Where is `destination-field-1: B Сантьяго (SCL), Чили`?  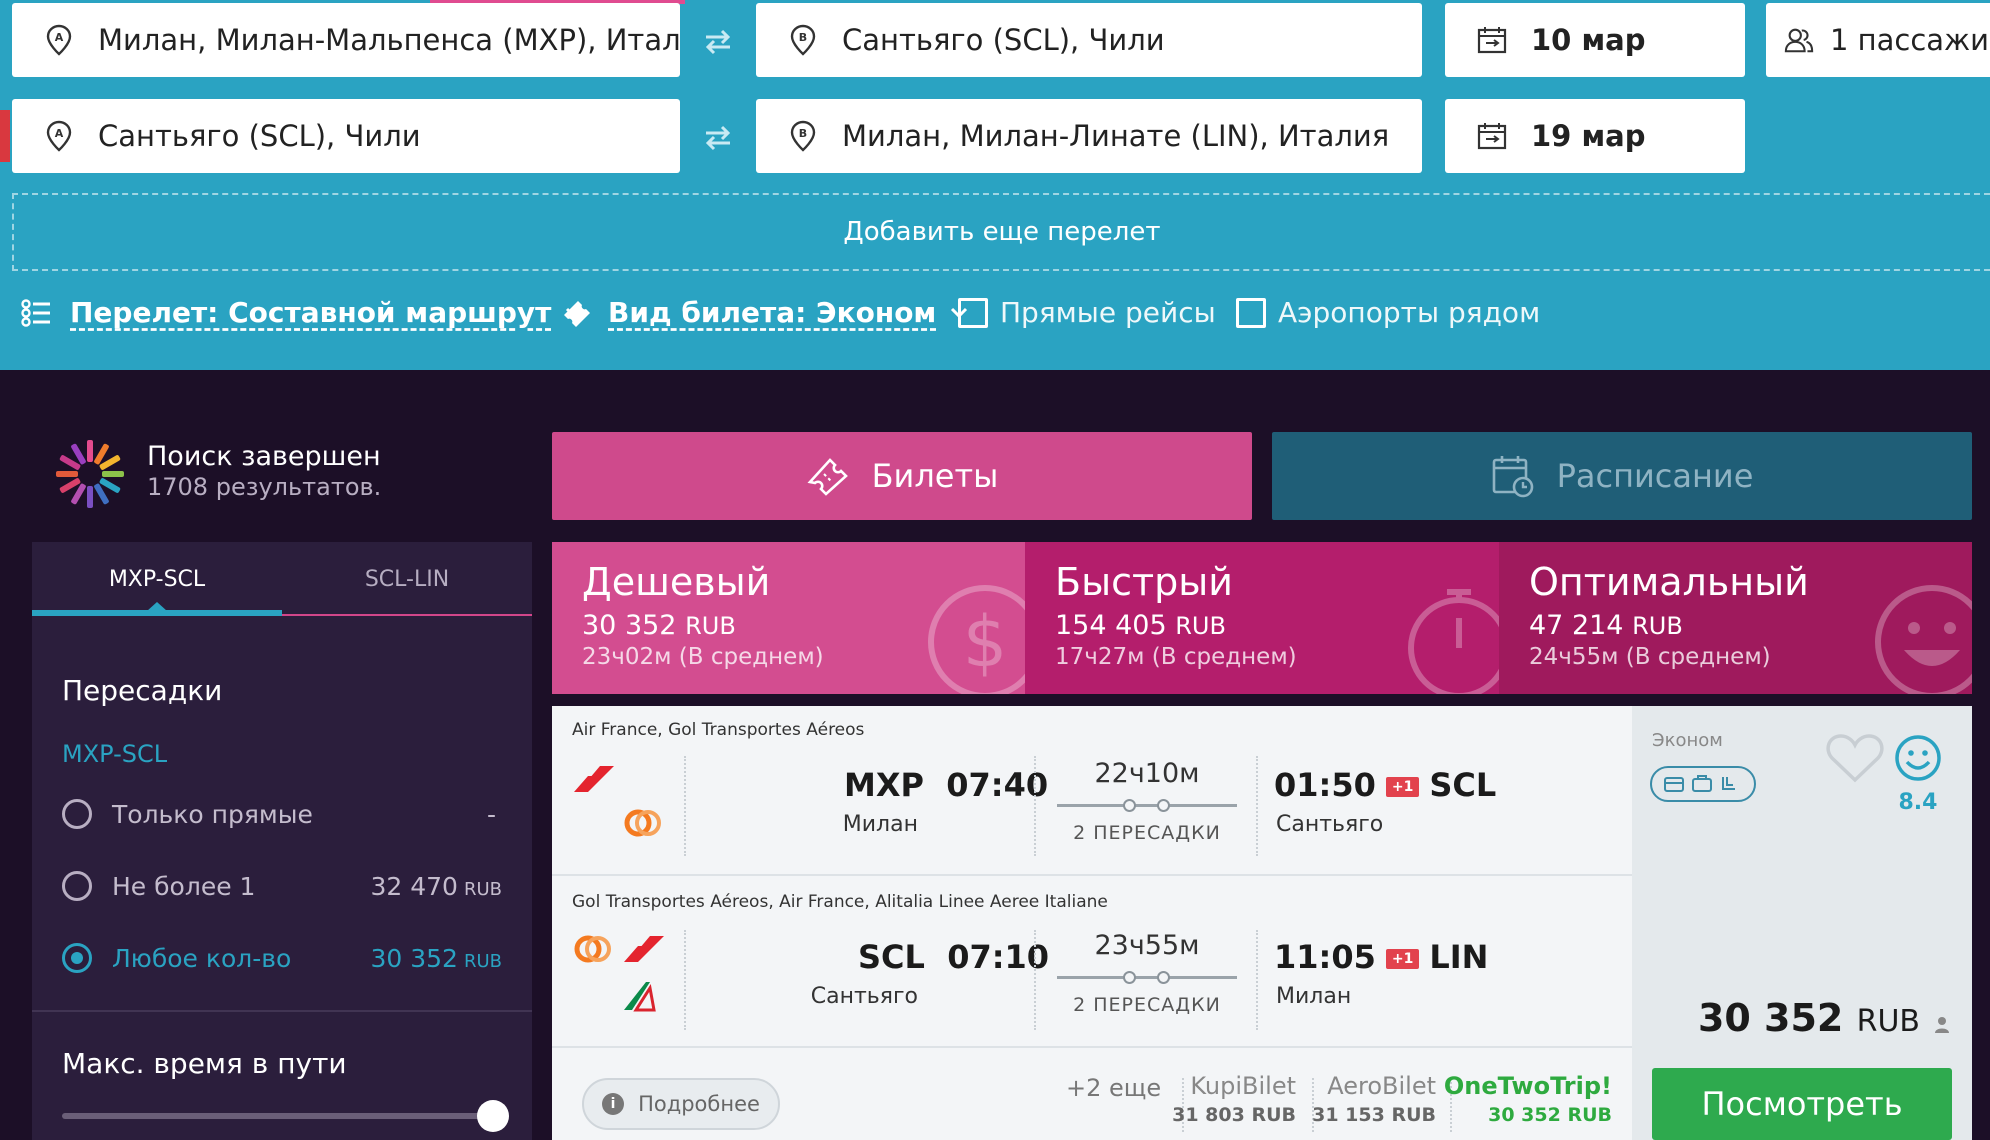 destination-field-1: B Сантьяго (SCL), Чили is located at coordinates (1089, 40).